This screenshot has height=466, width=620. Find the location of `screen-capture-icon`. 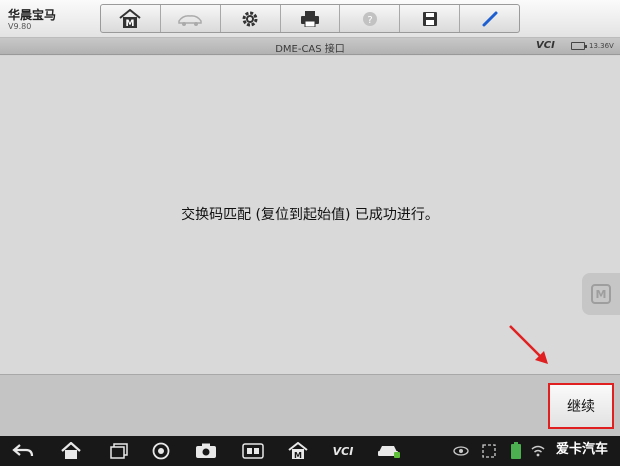

screen-capture-icon is located at coordinates (489, 451).